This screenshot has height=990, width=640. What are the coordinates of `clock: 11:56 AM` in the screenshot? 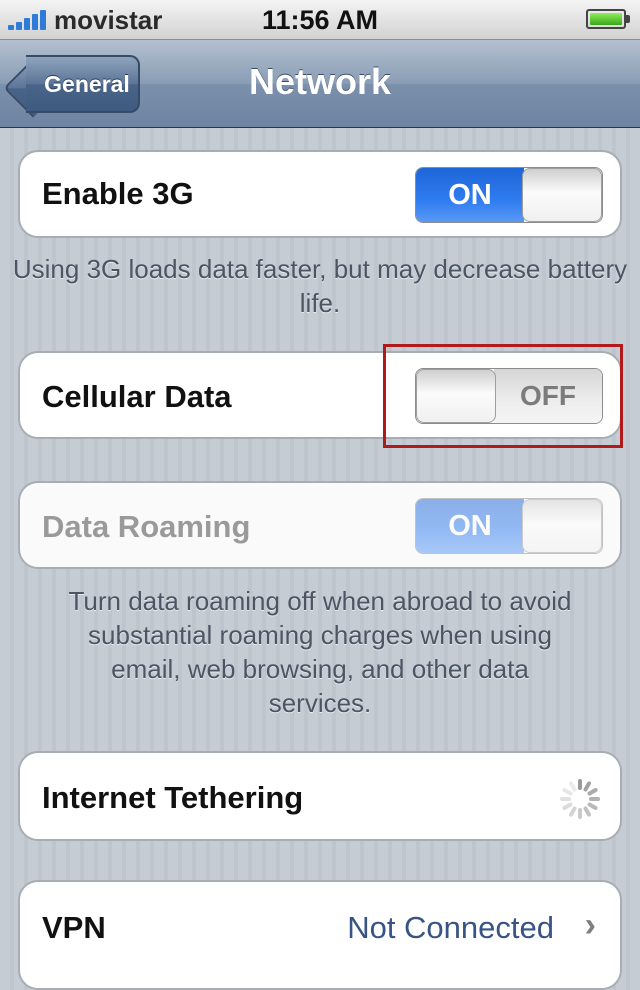 It's located at (320, 20).